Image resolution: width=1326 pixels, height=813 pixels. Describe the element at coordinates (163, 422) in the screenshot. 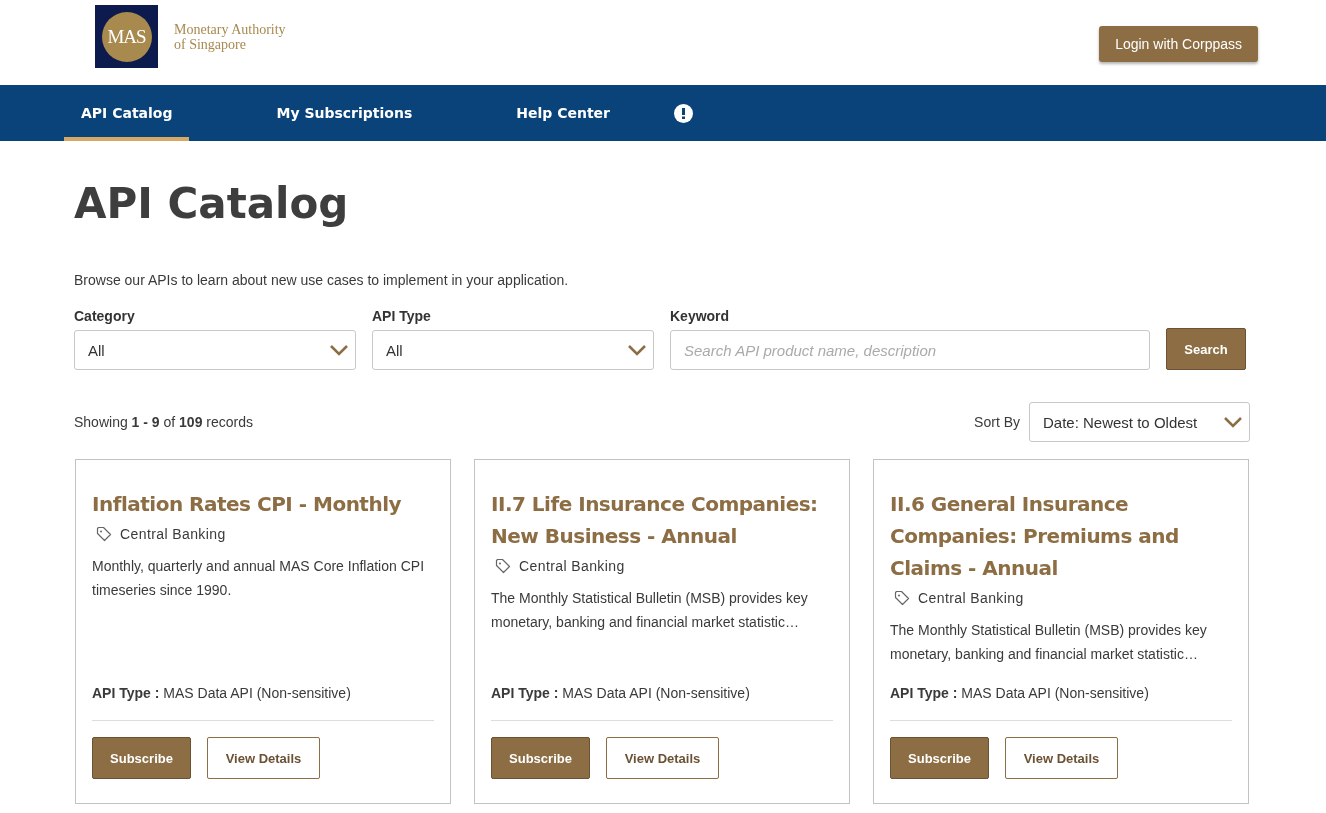

I see `records-summary: Showing 1 - 9 of 109 records` at that location.